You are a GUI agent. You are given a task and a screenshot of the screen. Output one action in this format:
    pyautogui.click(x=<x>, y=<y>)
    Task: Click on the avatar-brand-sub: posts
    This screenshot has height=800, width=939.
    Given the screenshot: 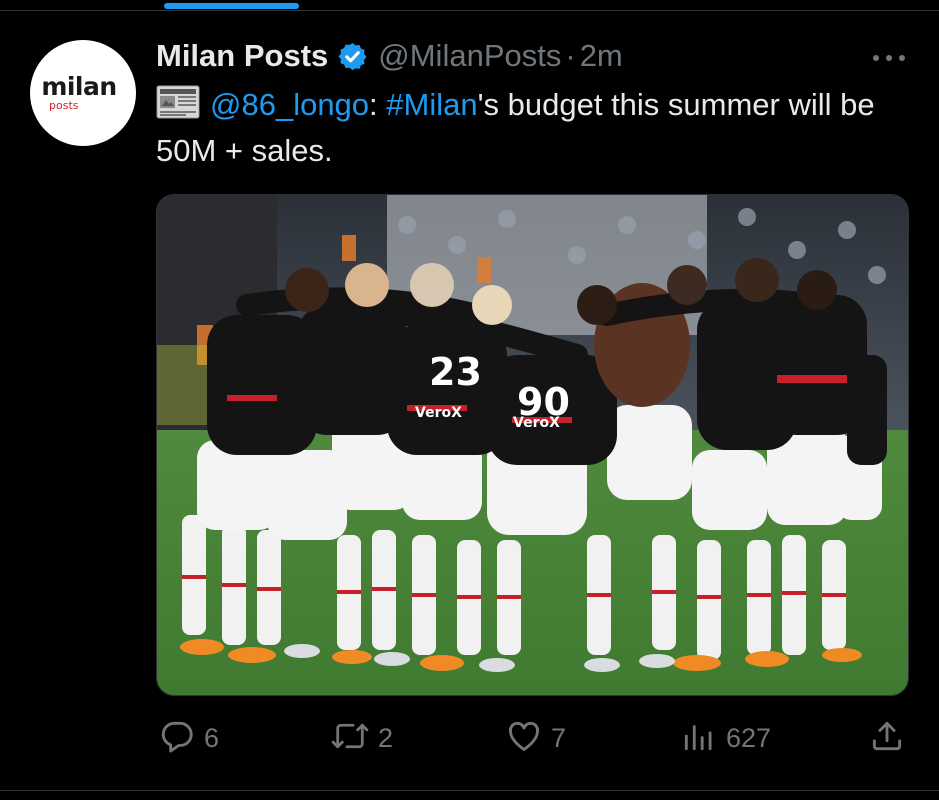 What is the action you would take?
    pyautogui.click(x=64, y=105)
    